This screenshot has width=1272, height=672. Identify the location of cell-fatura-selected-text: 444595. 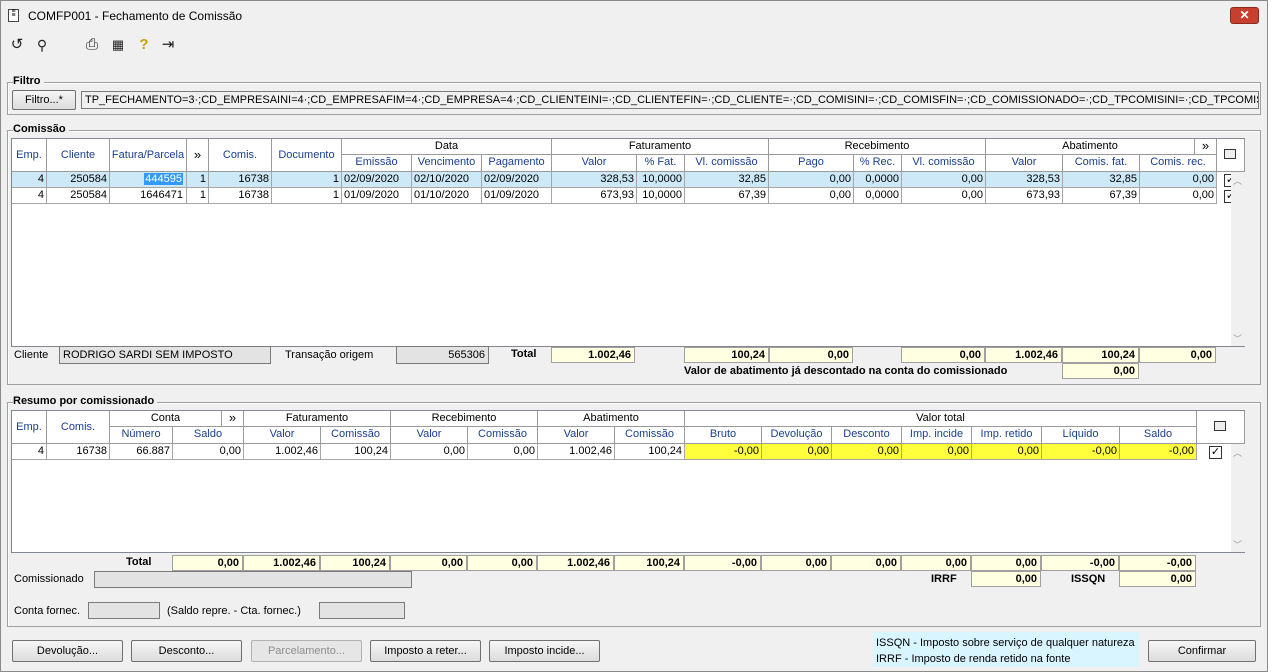
(163, 179).